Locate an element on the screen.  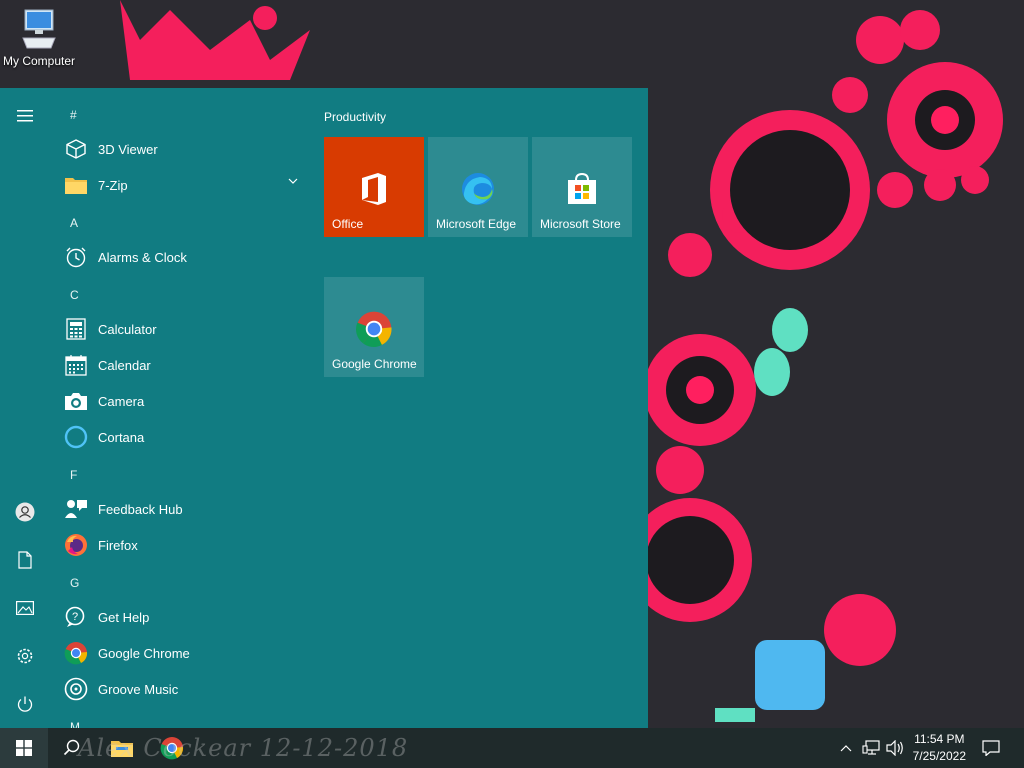
clock-icon is located at coordinates (76, 257).